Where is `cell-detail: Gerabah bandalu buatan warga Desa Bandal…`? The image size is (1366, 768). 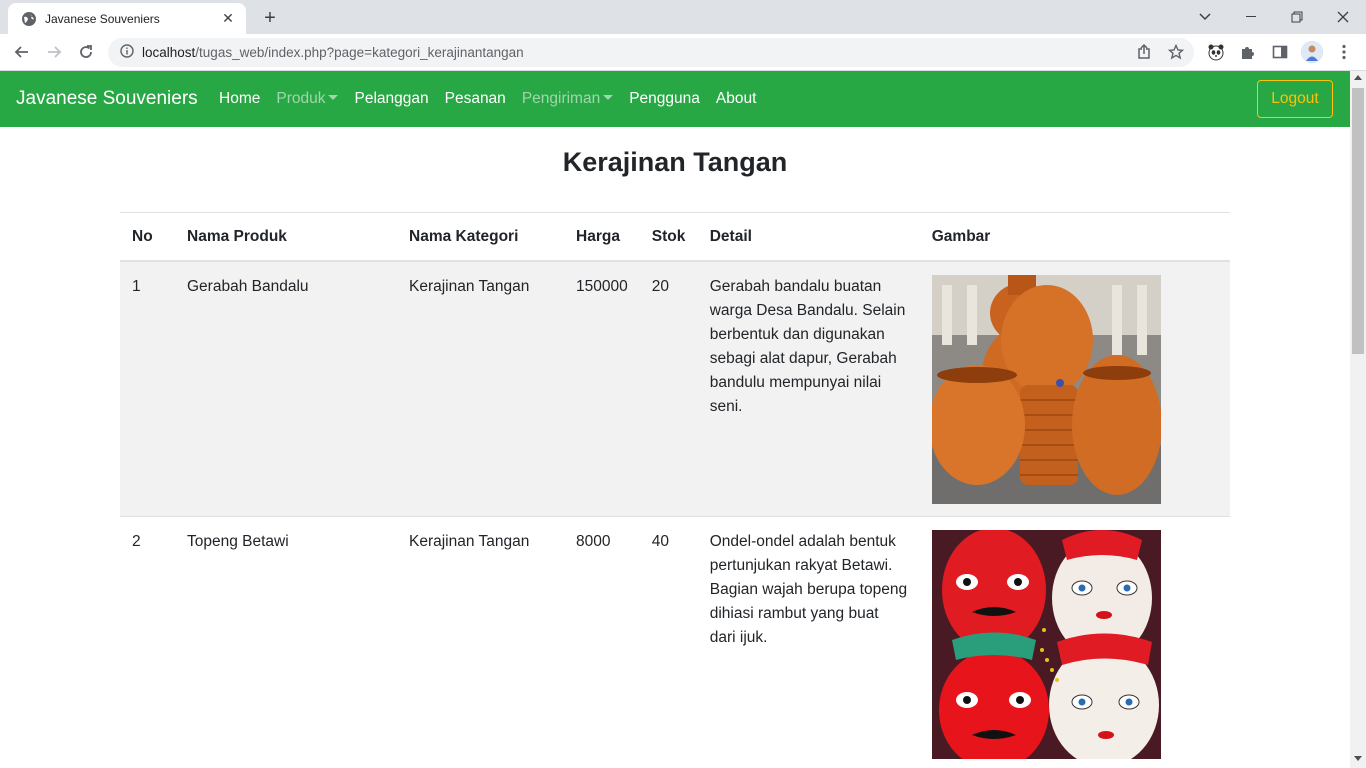 cell-detail: Gerabah bandalu buatan warga Desa Bandal… is located at coordinates (808, 388).